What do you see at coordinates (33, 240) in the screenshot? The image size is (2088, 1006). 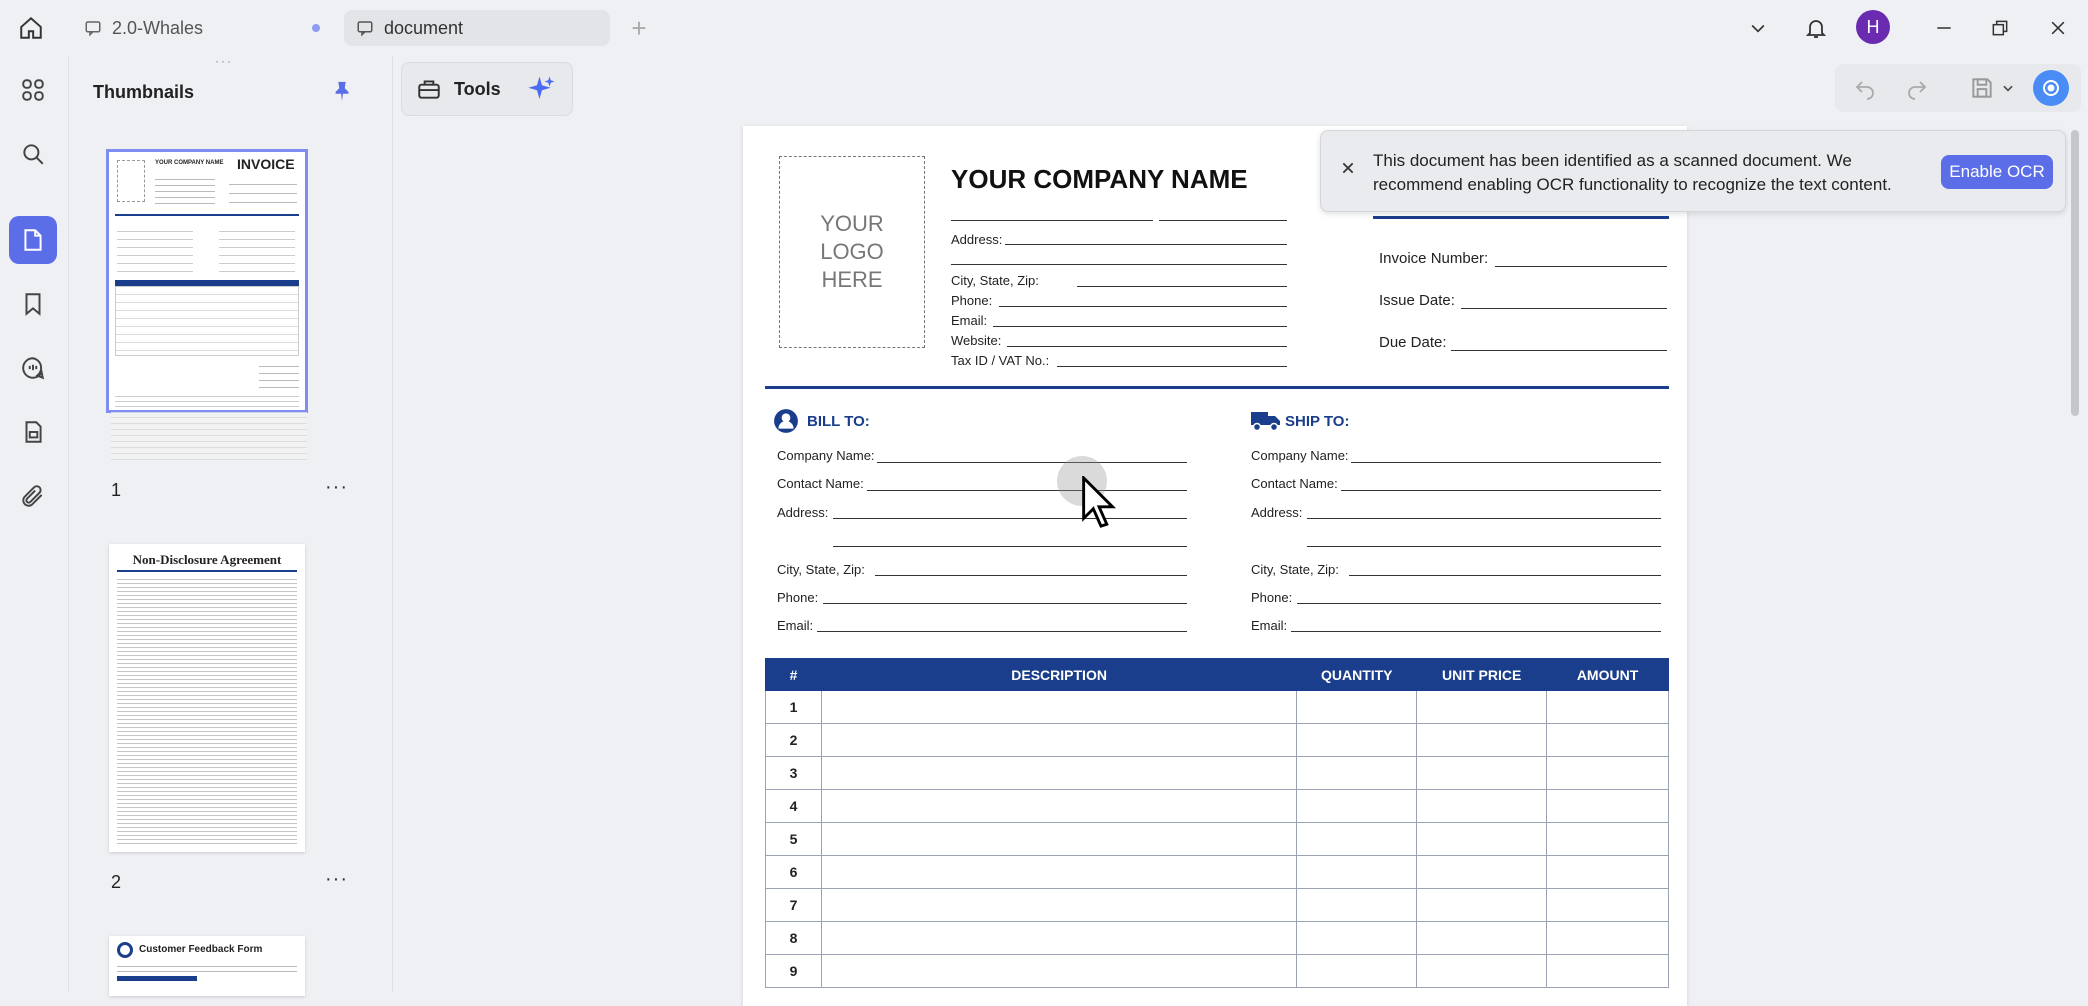 I see `thumbnails-page-icon` at bounding box center [33, 240].